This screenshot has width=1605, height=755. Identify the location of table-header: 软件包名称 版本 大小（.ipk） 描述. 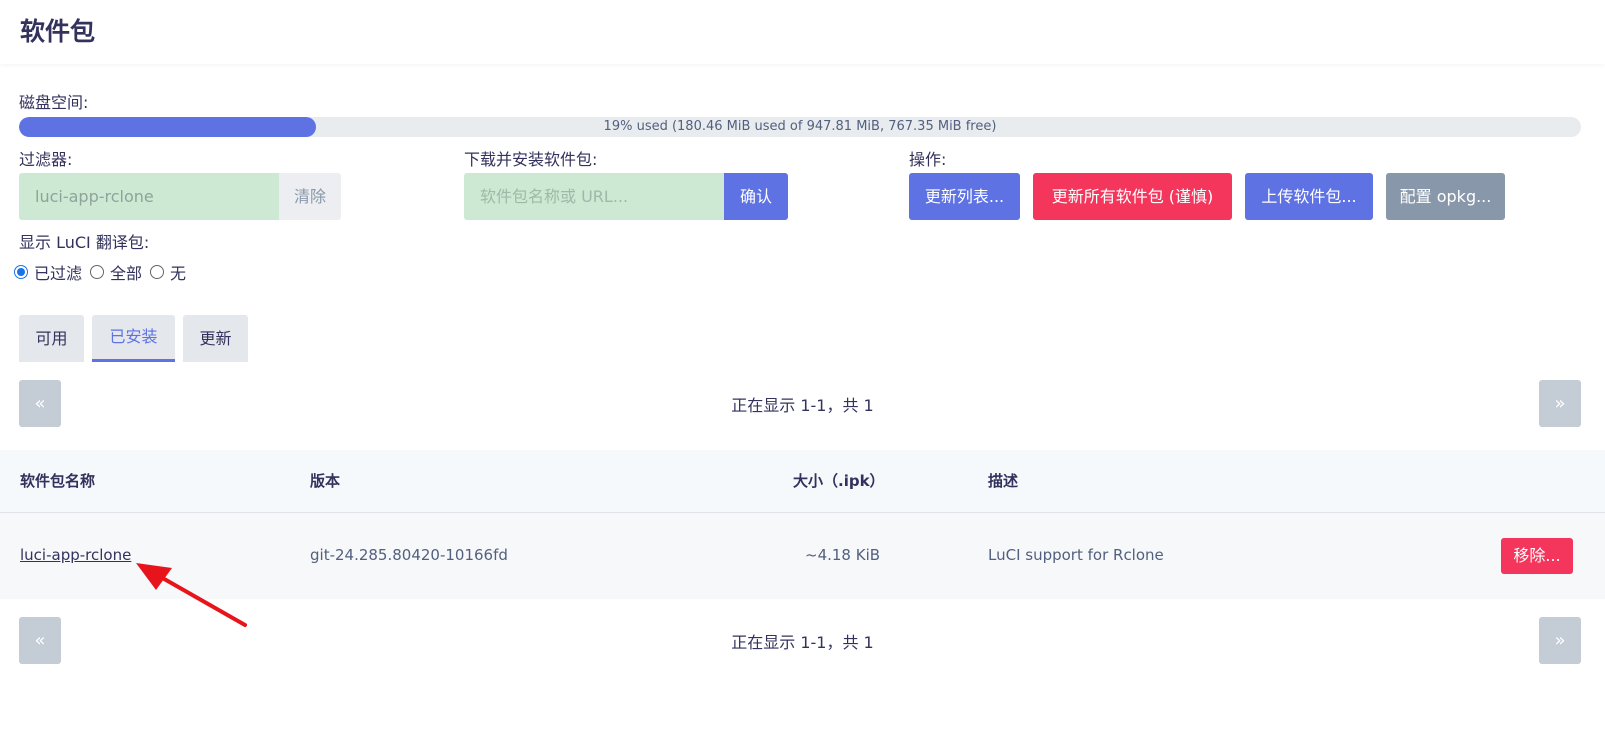
(802, 481).